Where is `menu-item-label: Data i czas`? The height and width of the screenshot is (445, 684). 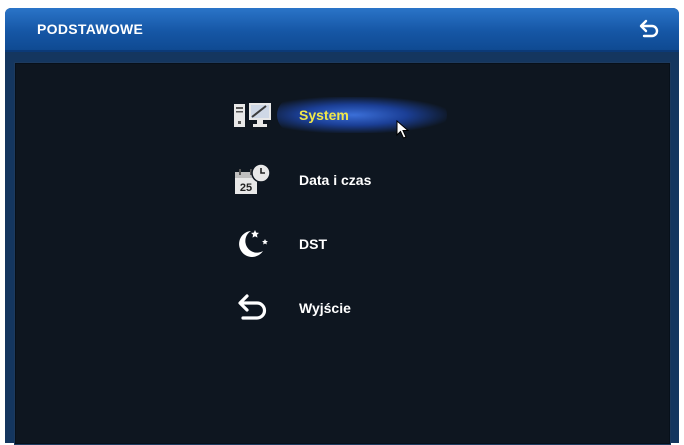
menu-item-label: Data i czas is located at coordinates (335, 180).